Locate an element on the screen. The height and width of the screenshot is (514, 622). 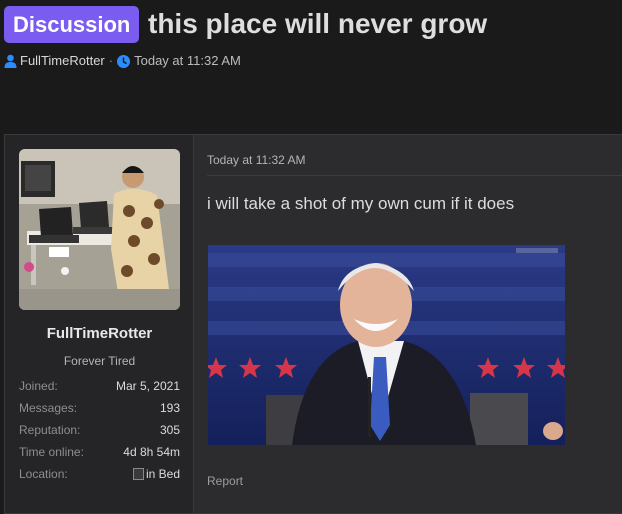
post-username: FullTimeRotter is located at coordinates (99, 333).